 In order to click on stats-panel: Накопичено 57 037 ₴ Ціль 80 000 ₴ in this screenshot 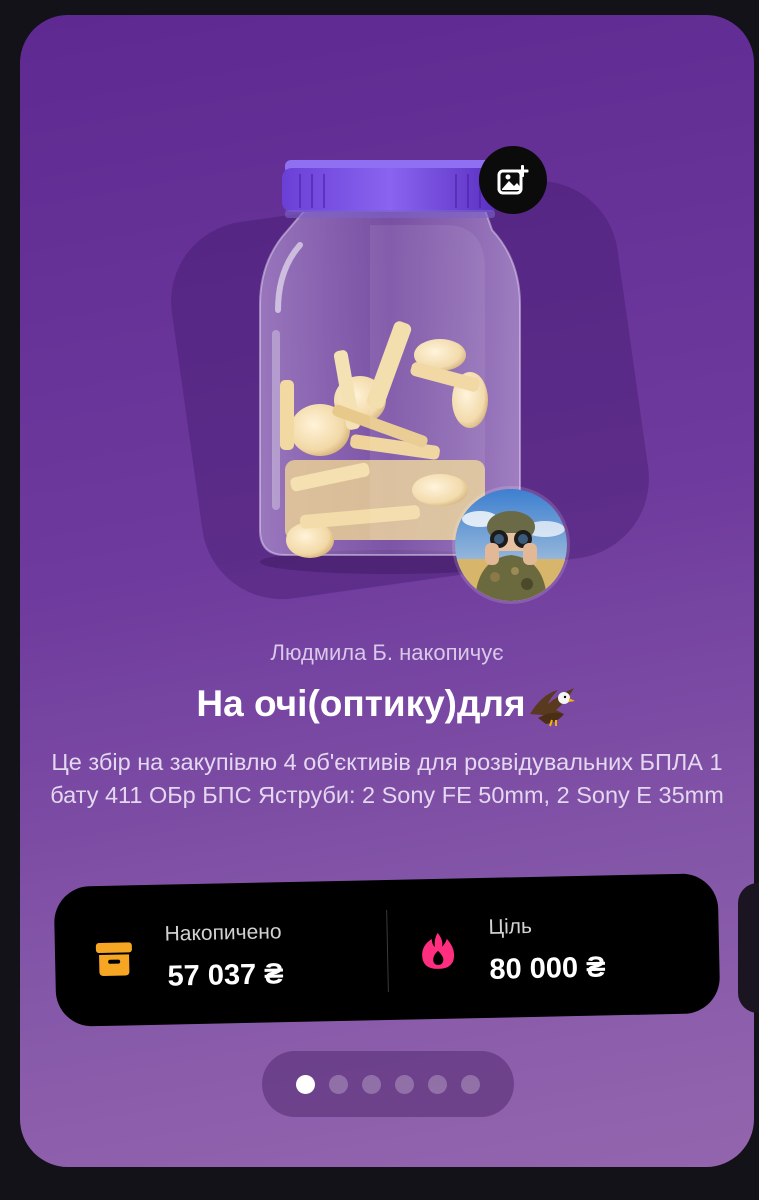, I will do `click(387, 950)`.